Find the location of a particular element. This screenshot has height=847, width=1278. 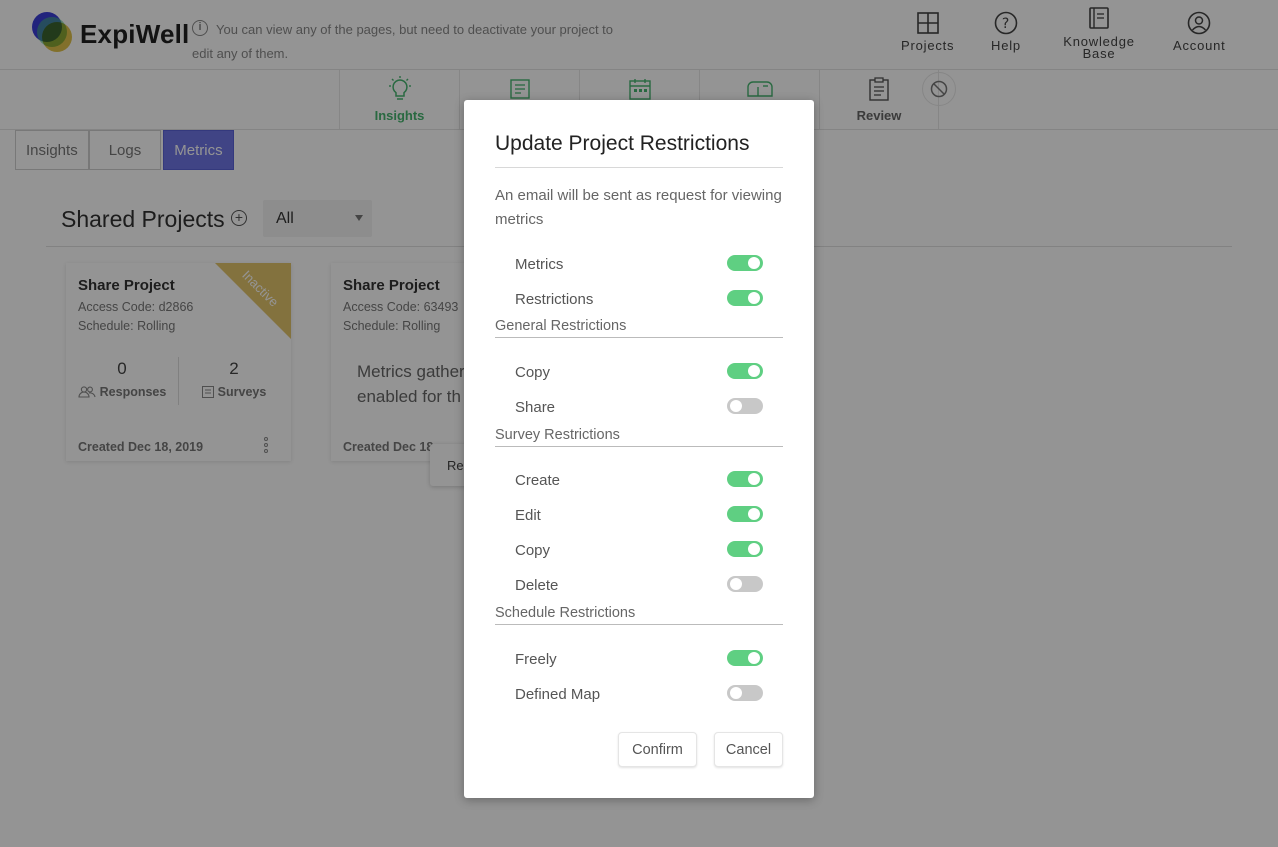

toggle-row-survey-create: Create is located at coordinates (639, 480).